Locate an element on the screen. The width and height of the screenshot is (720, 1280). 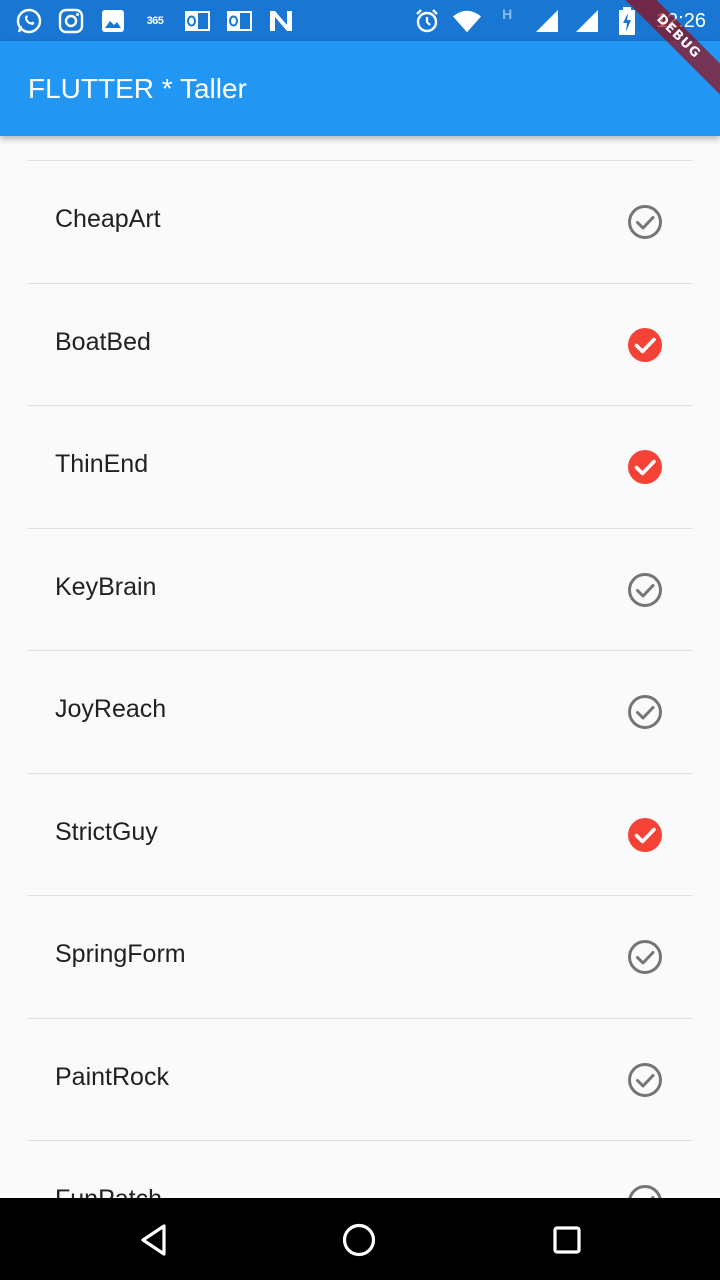
list-item-label: StrictGuy is located at coordinates (106, 831).